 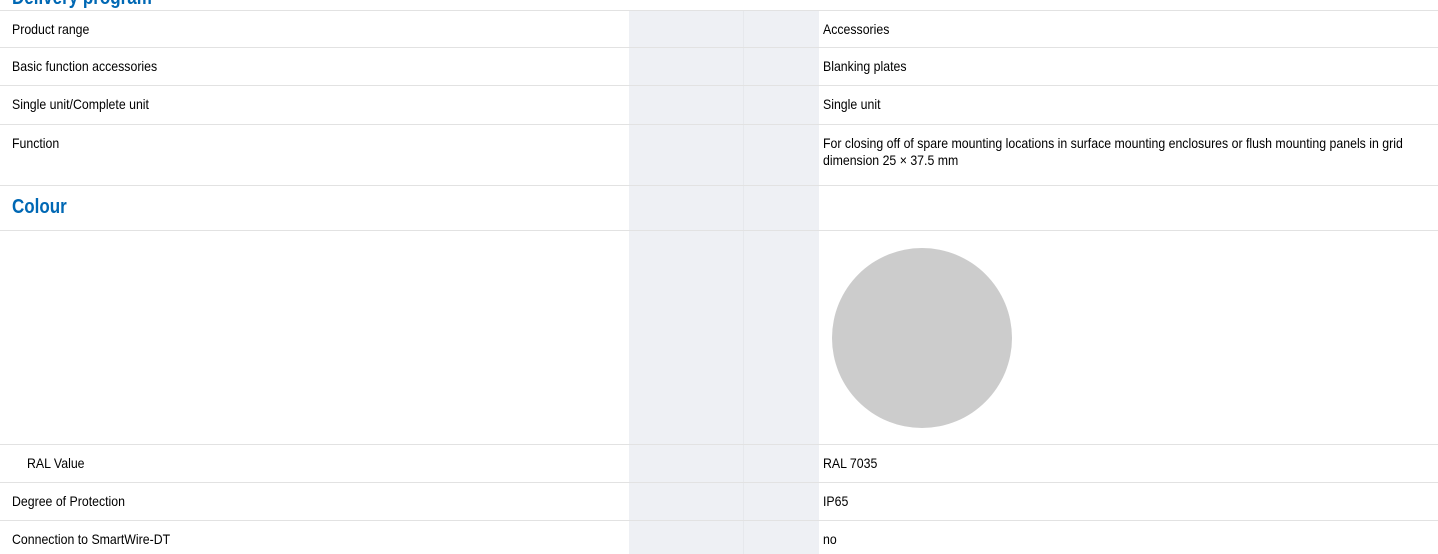 I want to click on section-title-colour: Colour, so click(x=39, y=207).